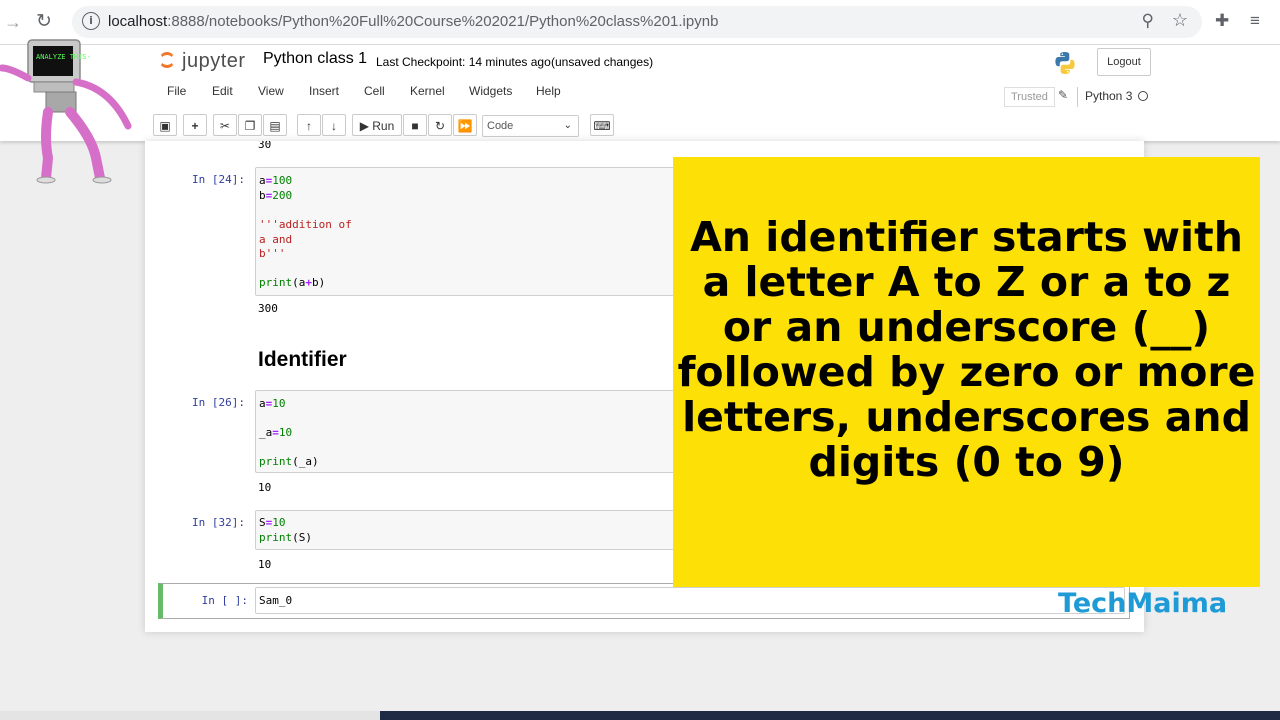 The height and width of the screenshot is (720, 1280). I want to click on add-cell-icon: +, so click(195, 125).